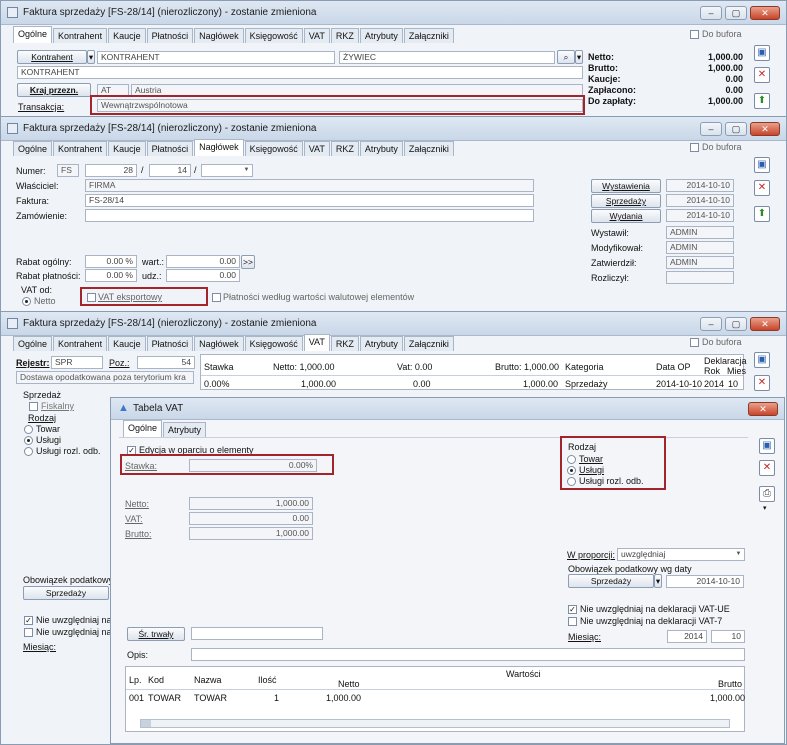 The height and width of the screenshot is (745, 787). What do you see at coordinates (349, 684) in the screenshot?
I see `col-netto: Netto` at bounding box center [349, 684].